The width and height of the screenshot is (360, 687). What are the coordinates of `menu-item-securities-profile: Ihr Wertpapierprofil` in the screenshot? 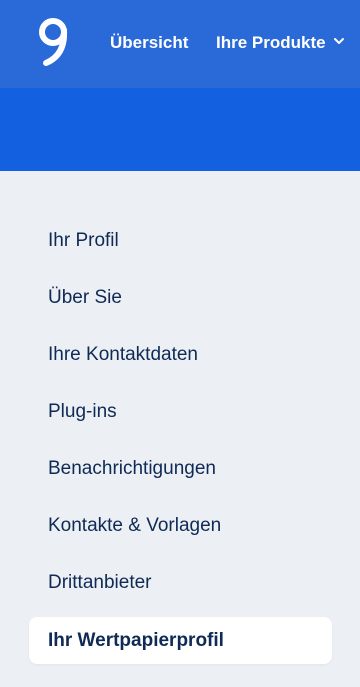 It's located at (180, 640).